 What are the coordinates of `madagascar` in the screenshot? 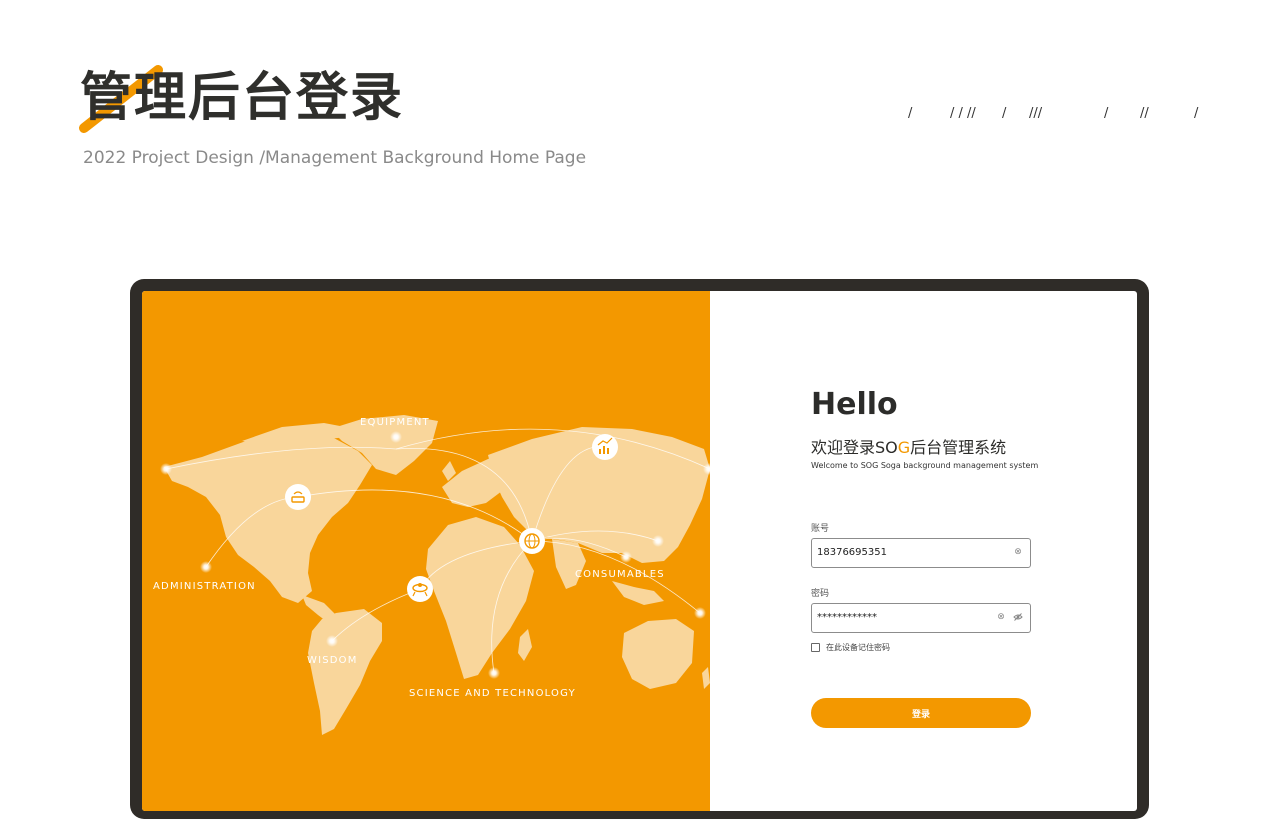 It's located at (525, 645).